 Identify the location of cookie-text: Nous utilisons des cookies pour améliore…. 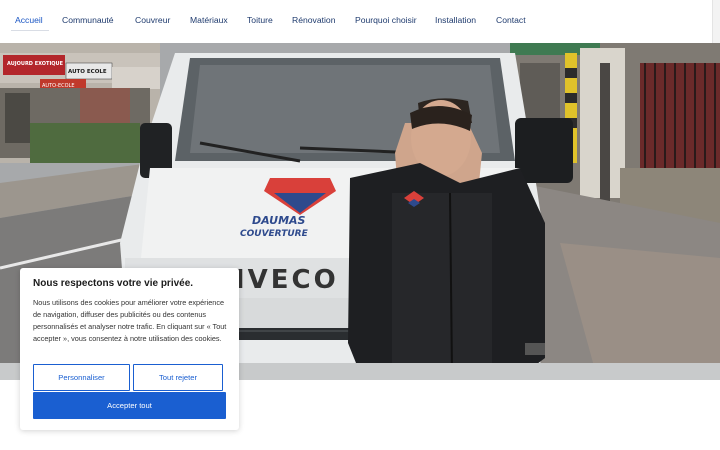
(130, 320).